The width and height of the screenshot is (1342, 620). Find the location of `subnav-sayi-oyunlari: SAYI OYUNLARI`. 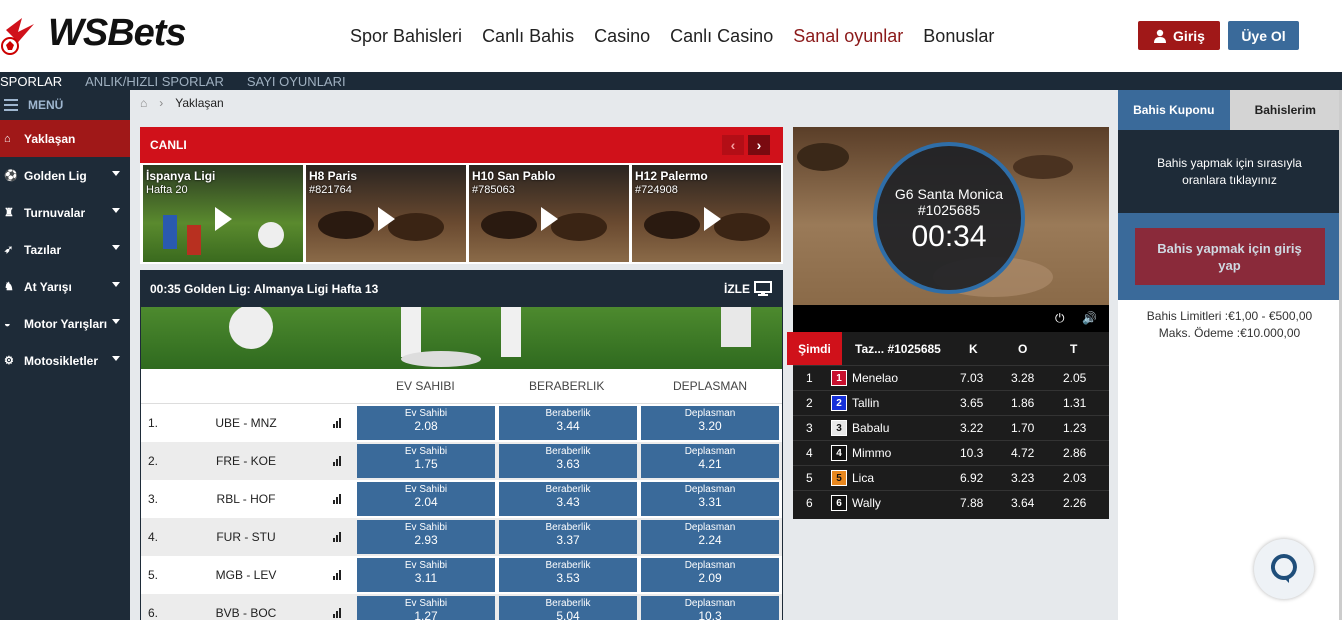

subnav-sayi-oyunlari: SAYI OYUNLARI is located at coordinates (296, 81).